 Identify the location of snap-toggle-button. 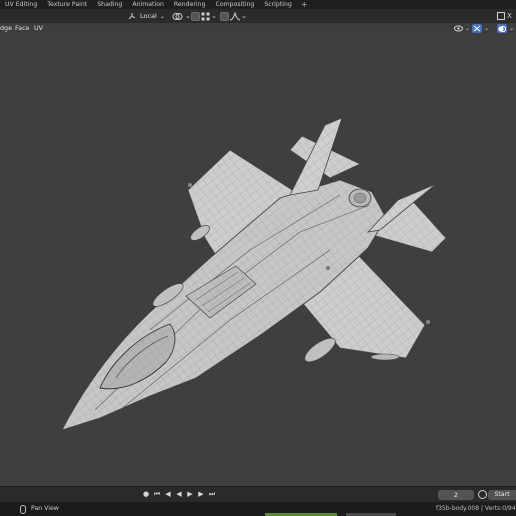
(195, 16).